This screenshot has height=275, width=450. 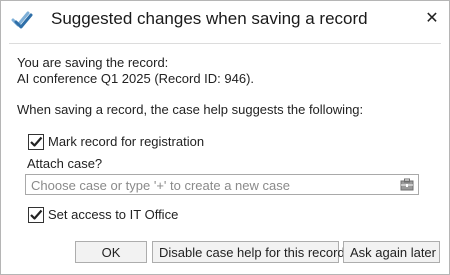 What do you see at coordinates (111, 252) in the screenshot?
I see `ok-button: OK` at bounding box center [111, 252].